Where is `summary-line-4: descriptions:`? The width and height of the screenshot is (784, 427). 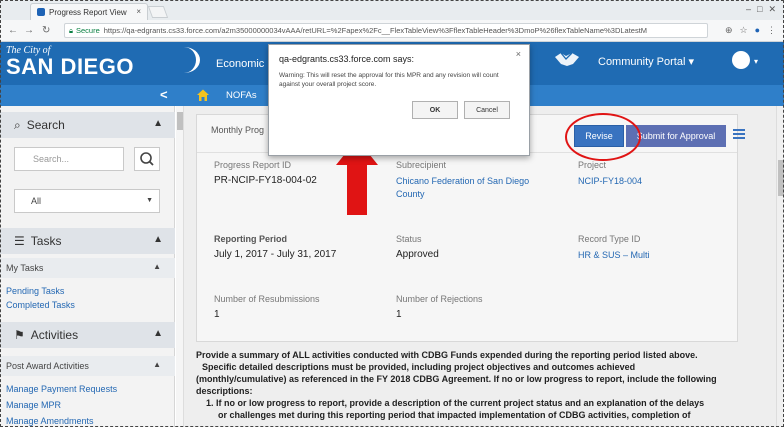
summary-line-4: descriptions: is located at coordinates (224, 391).